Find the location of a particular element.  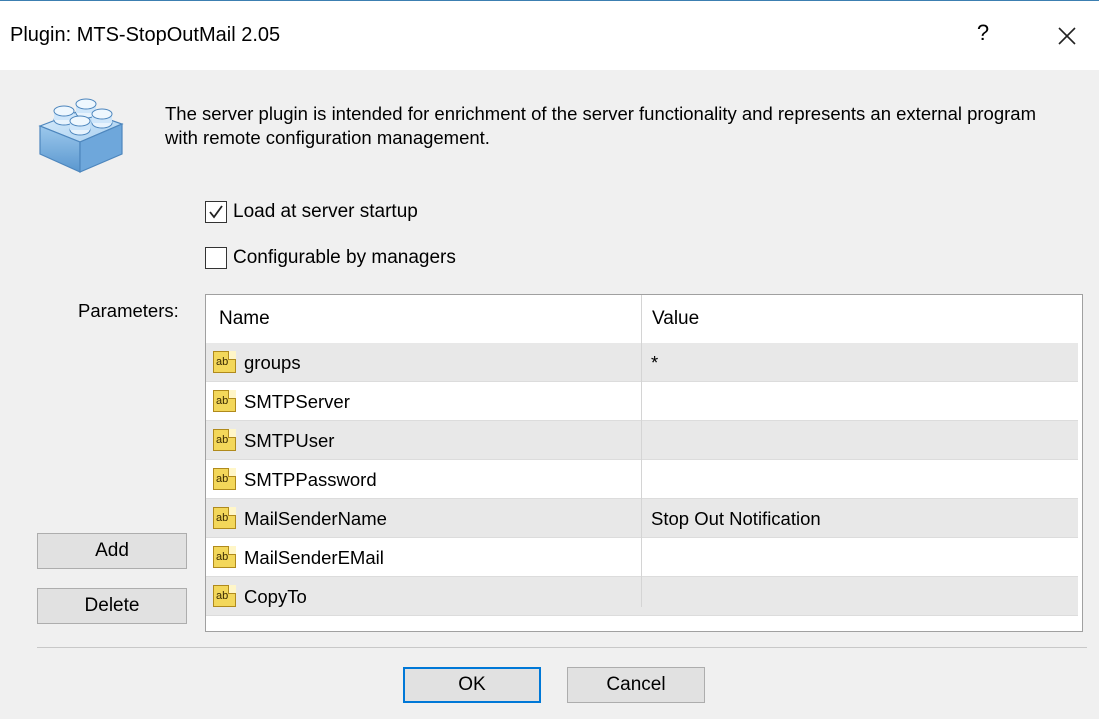

column-header-name: Name is located at coordinates (244, 319).